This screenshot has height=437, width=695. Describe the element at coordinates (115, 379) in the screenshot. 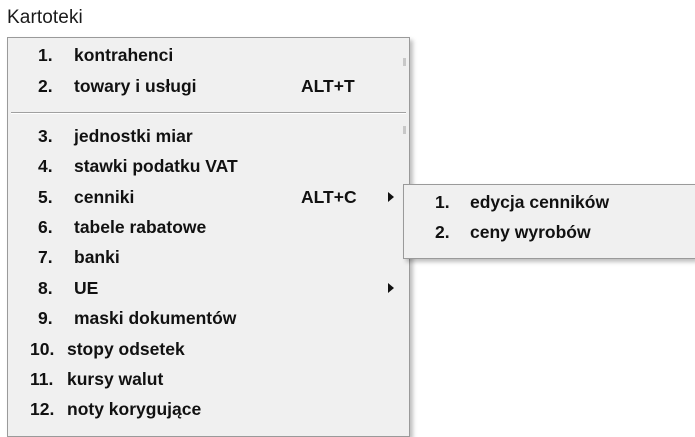

I see `menu-item-label: kursy walut` at that location.